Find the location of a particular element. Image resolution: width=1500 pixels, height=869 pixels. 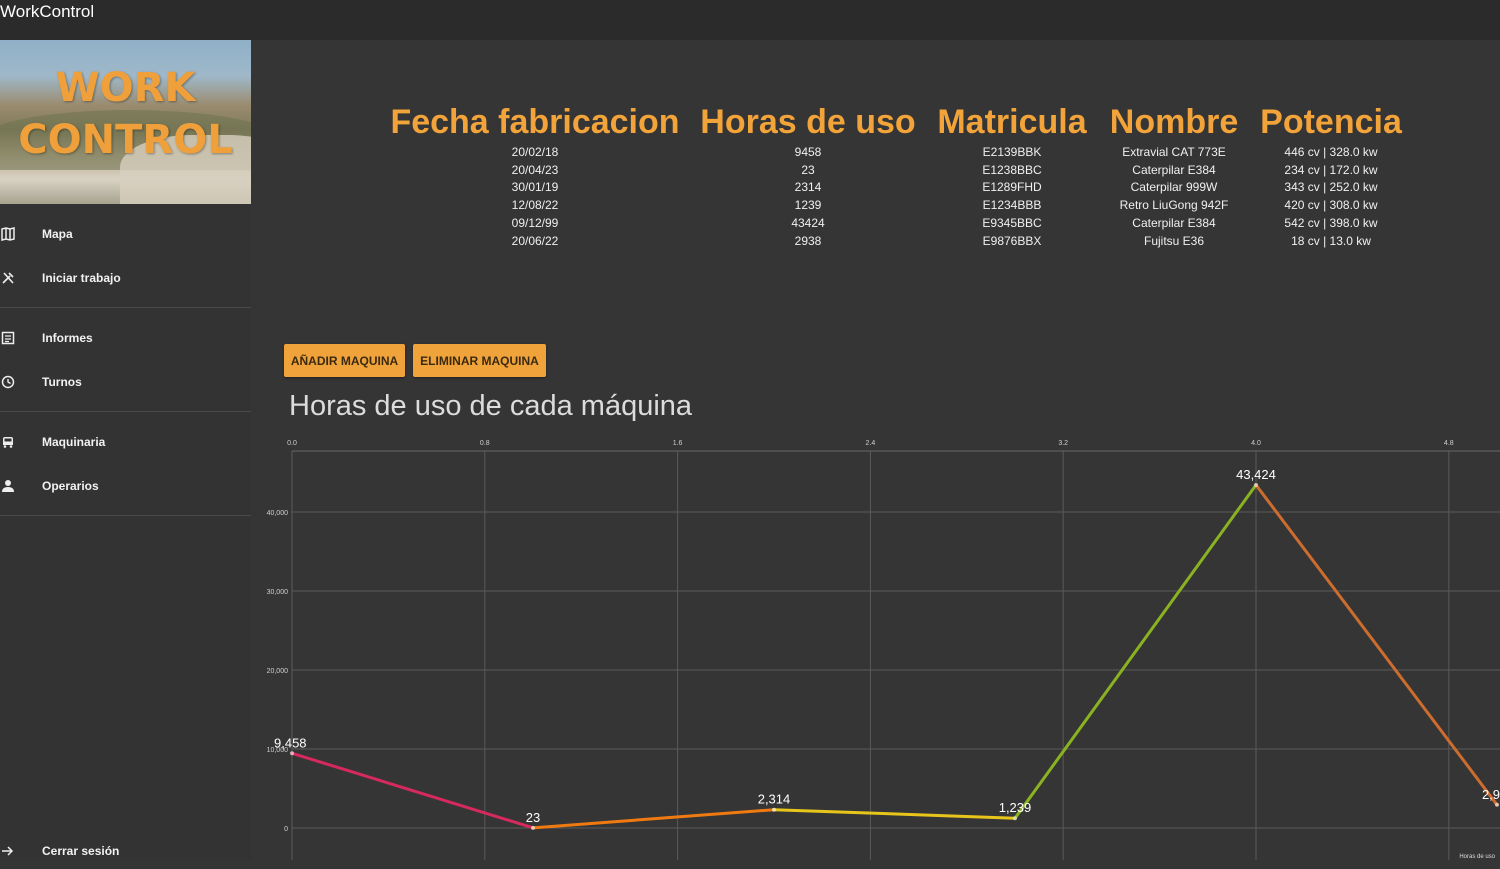

x-tick-label: 4.0 is located at coordinates (1256, 443).